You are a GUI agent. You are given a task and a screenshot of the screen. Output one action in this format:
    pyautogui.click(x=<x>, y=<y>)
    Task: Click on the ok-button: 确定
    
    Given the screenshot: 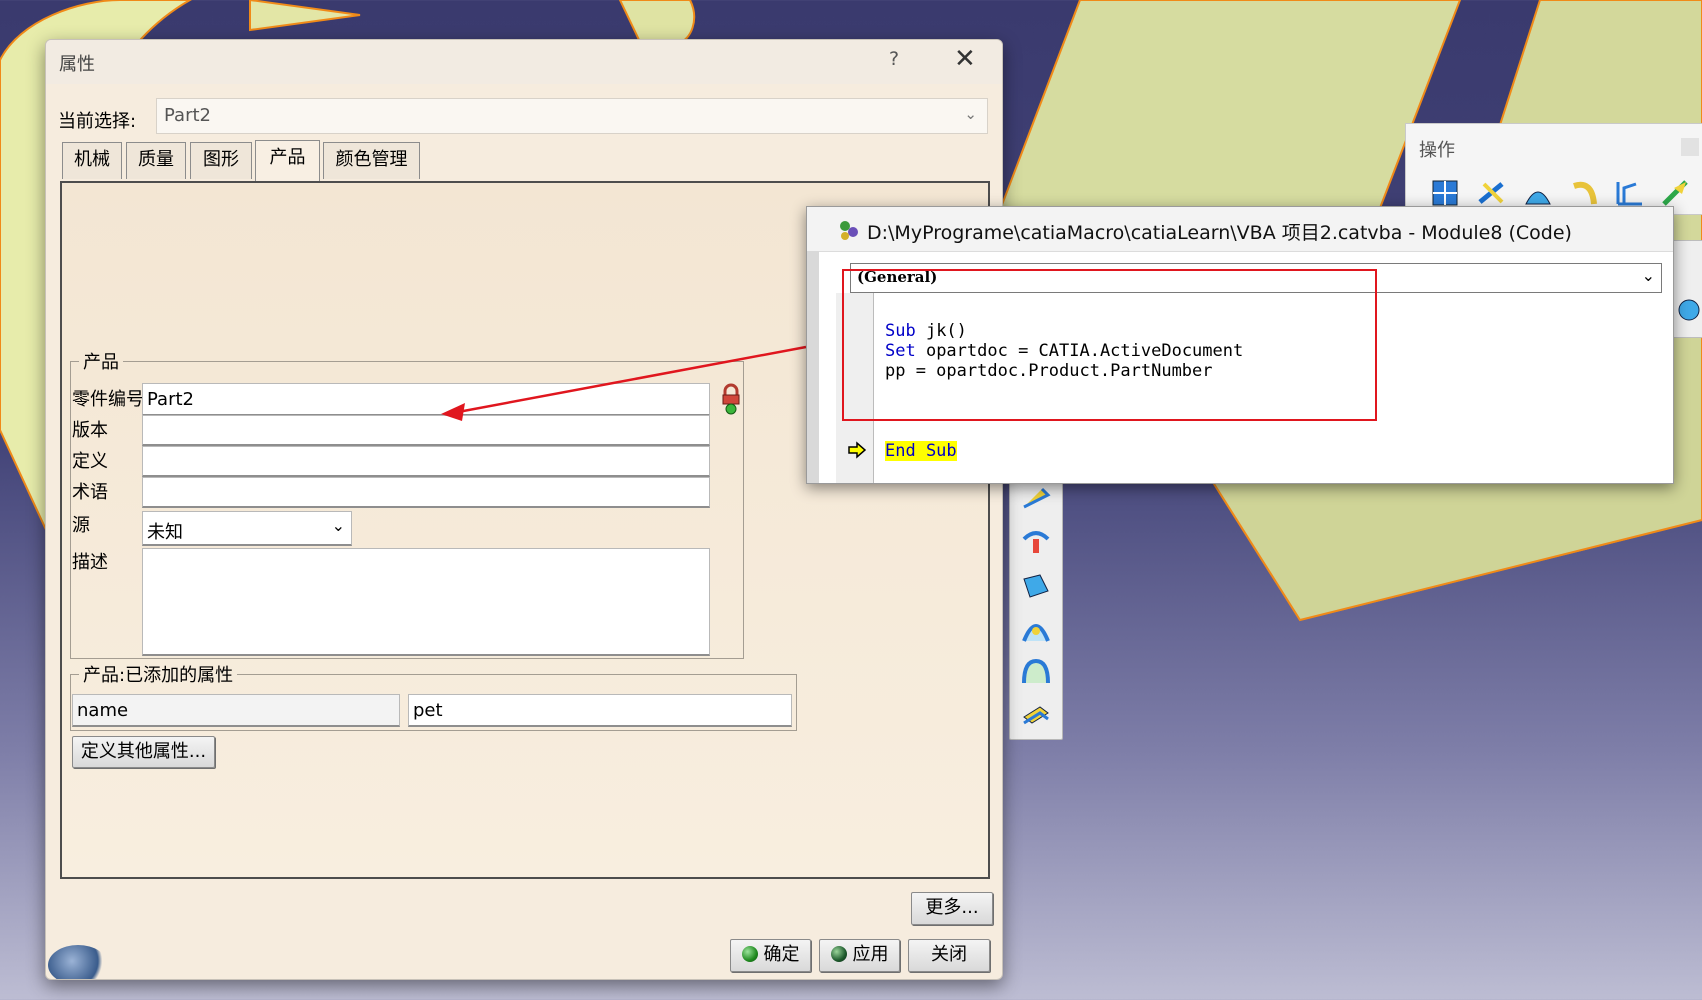 What is the action you would take?
    pyautogui.click(x=770, y=955)
    